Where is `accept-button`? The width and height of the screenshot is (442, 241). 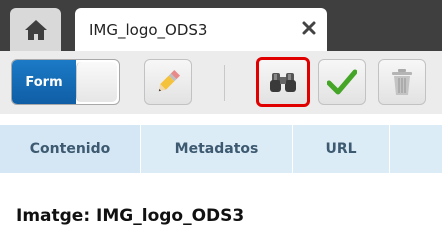
accept-button is located at coordinates (342, 82).